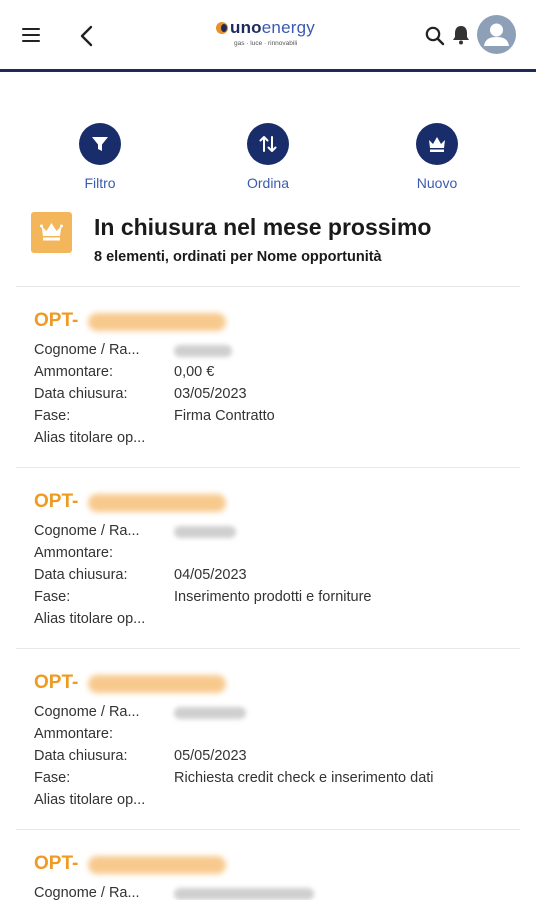  I want to click on bell-icon, so click(461, 35).